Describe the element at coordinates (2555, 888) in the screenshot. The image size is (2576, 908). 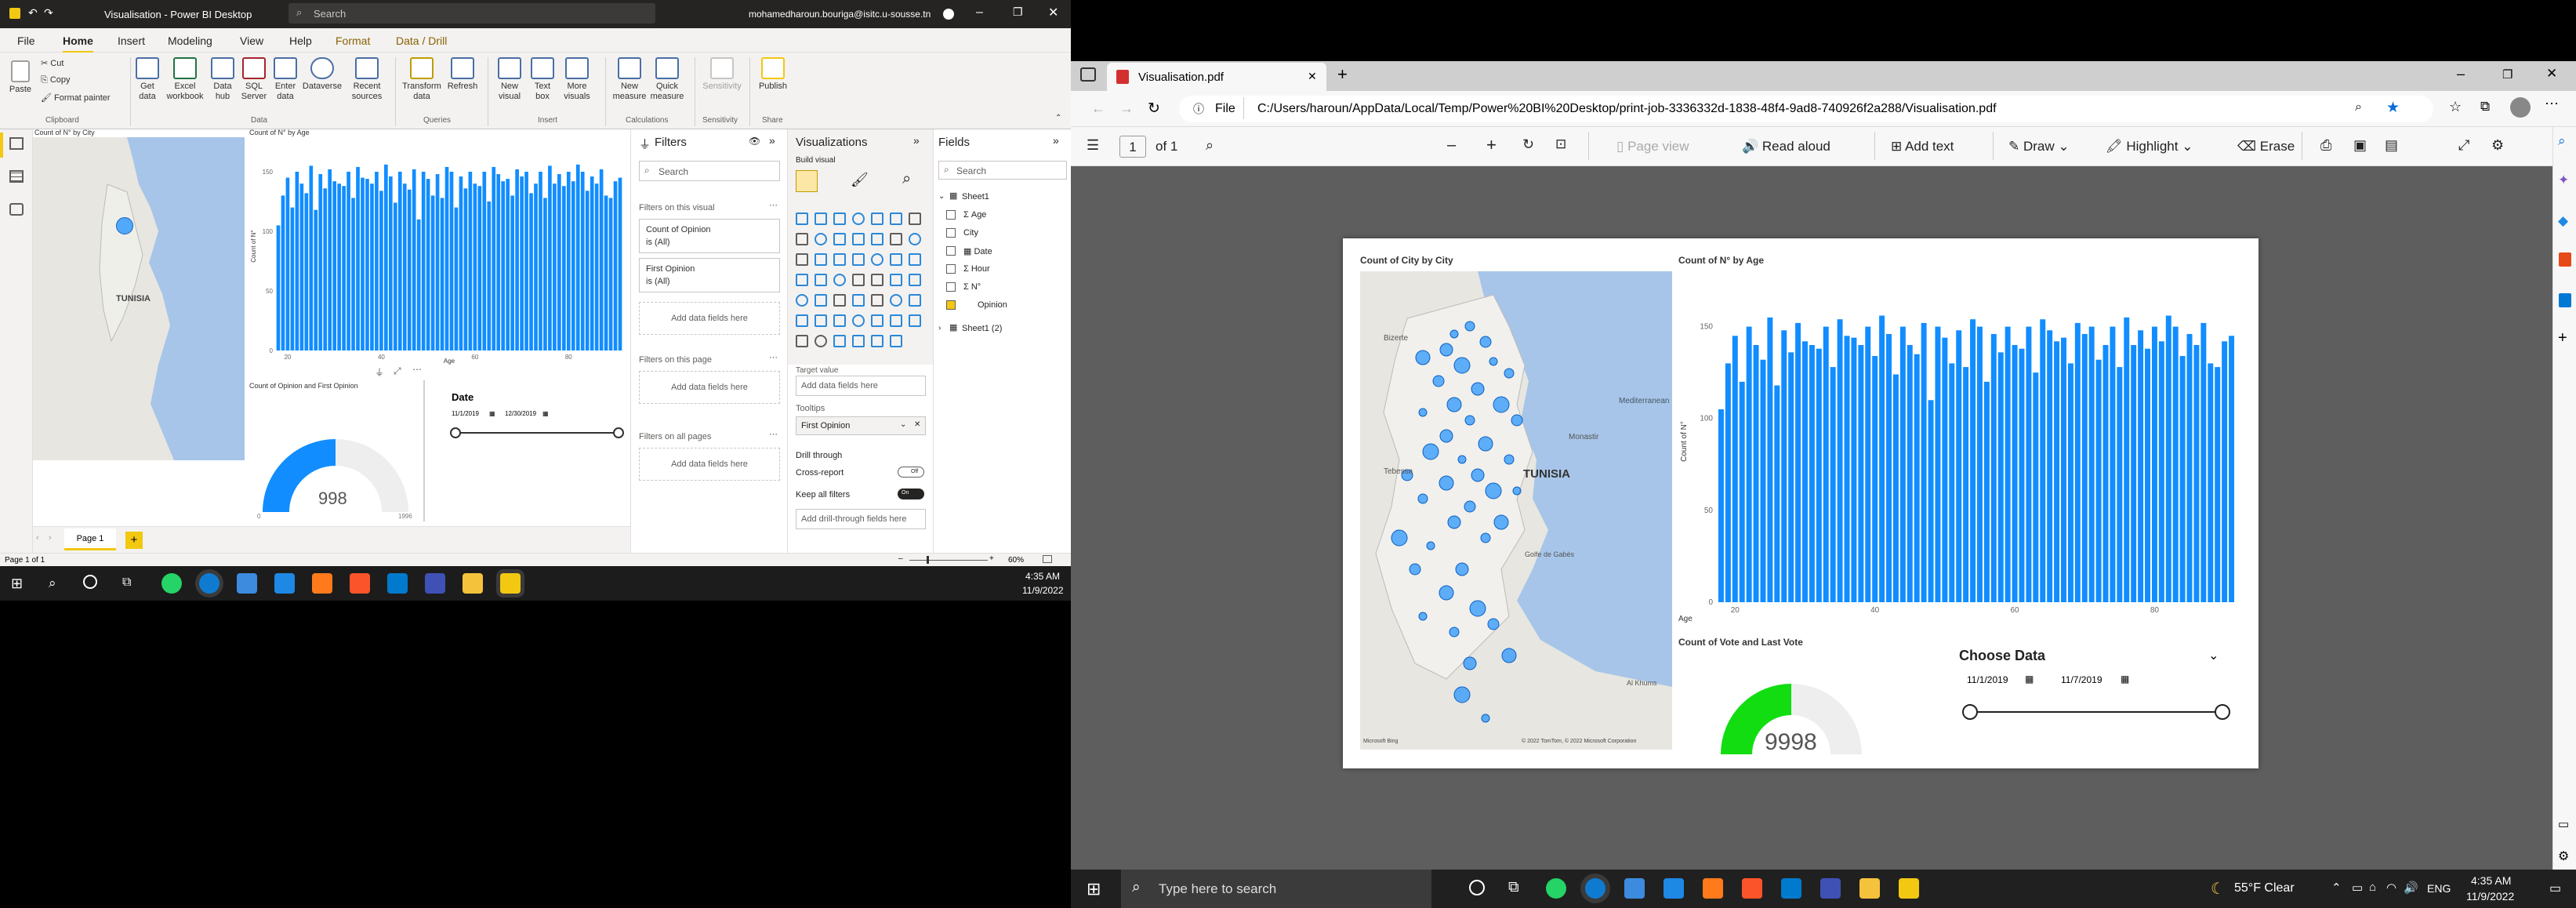
I see `notification-icon: ▭` at that location.